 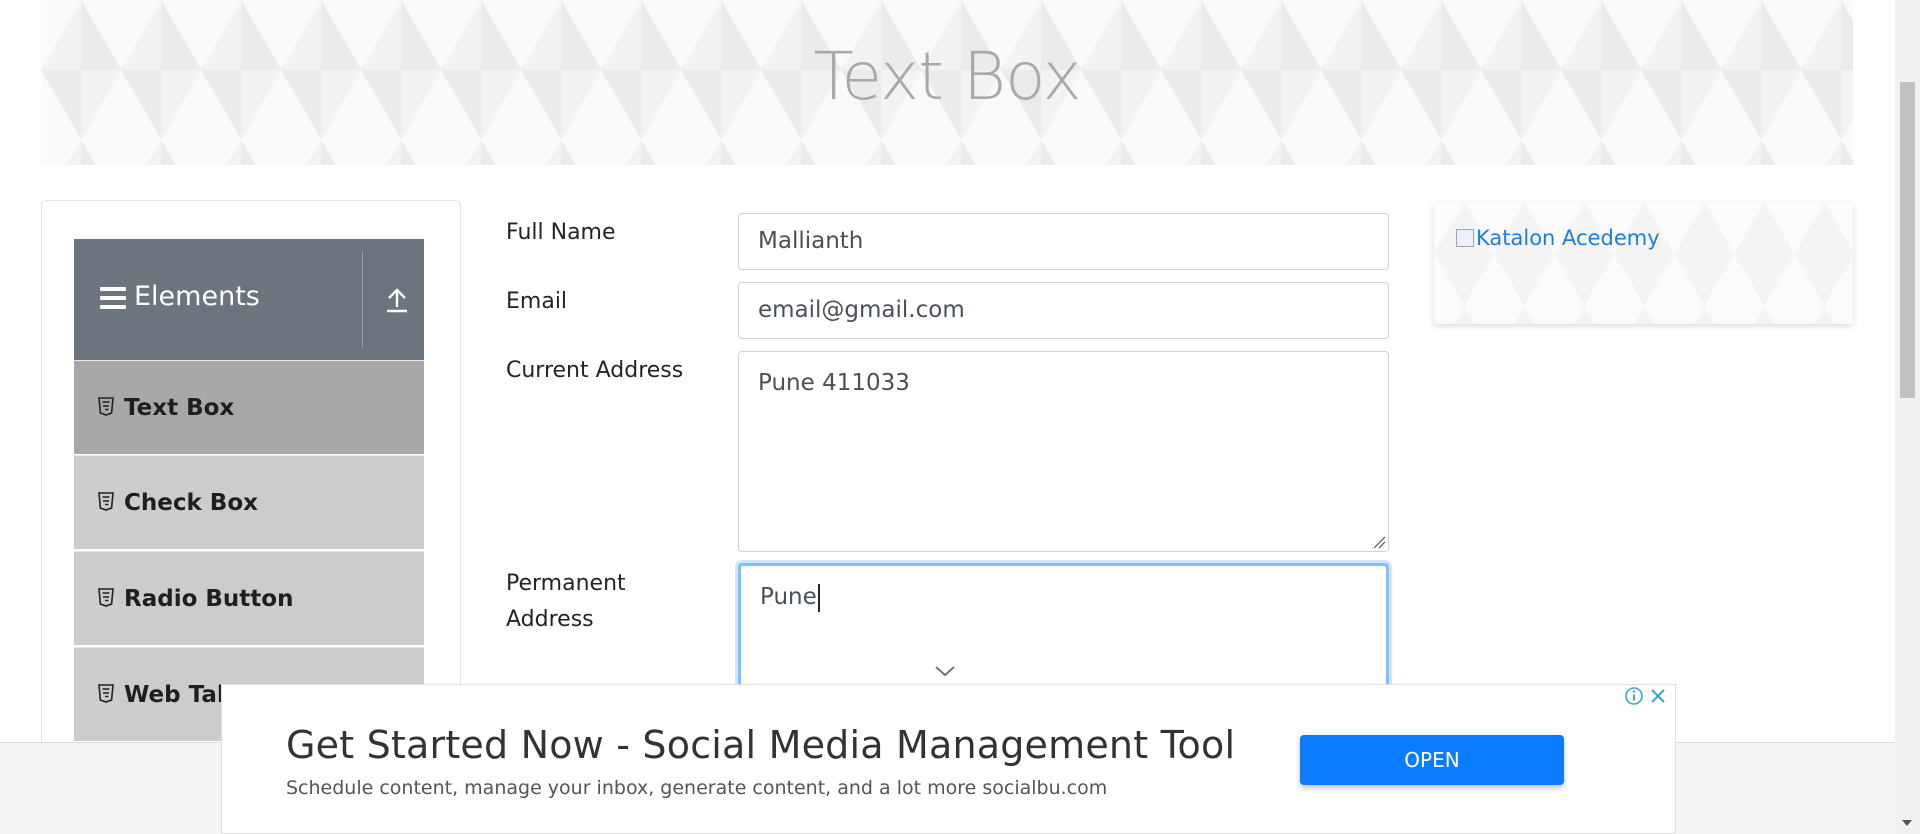 I want to click on current-address-textarea: Pune 411033, so click(x=1063, y=451).